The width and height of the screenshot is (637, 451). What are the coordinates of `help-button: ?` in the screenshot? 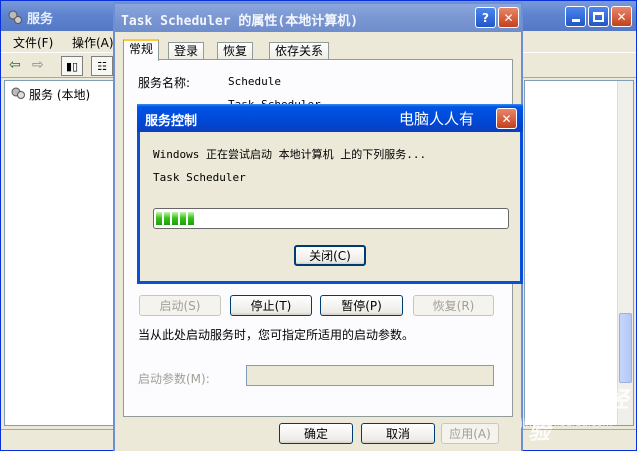 It's located at (485, 17).